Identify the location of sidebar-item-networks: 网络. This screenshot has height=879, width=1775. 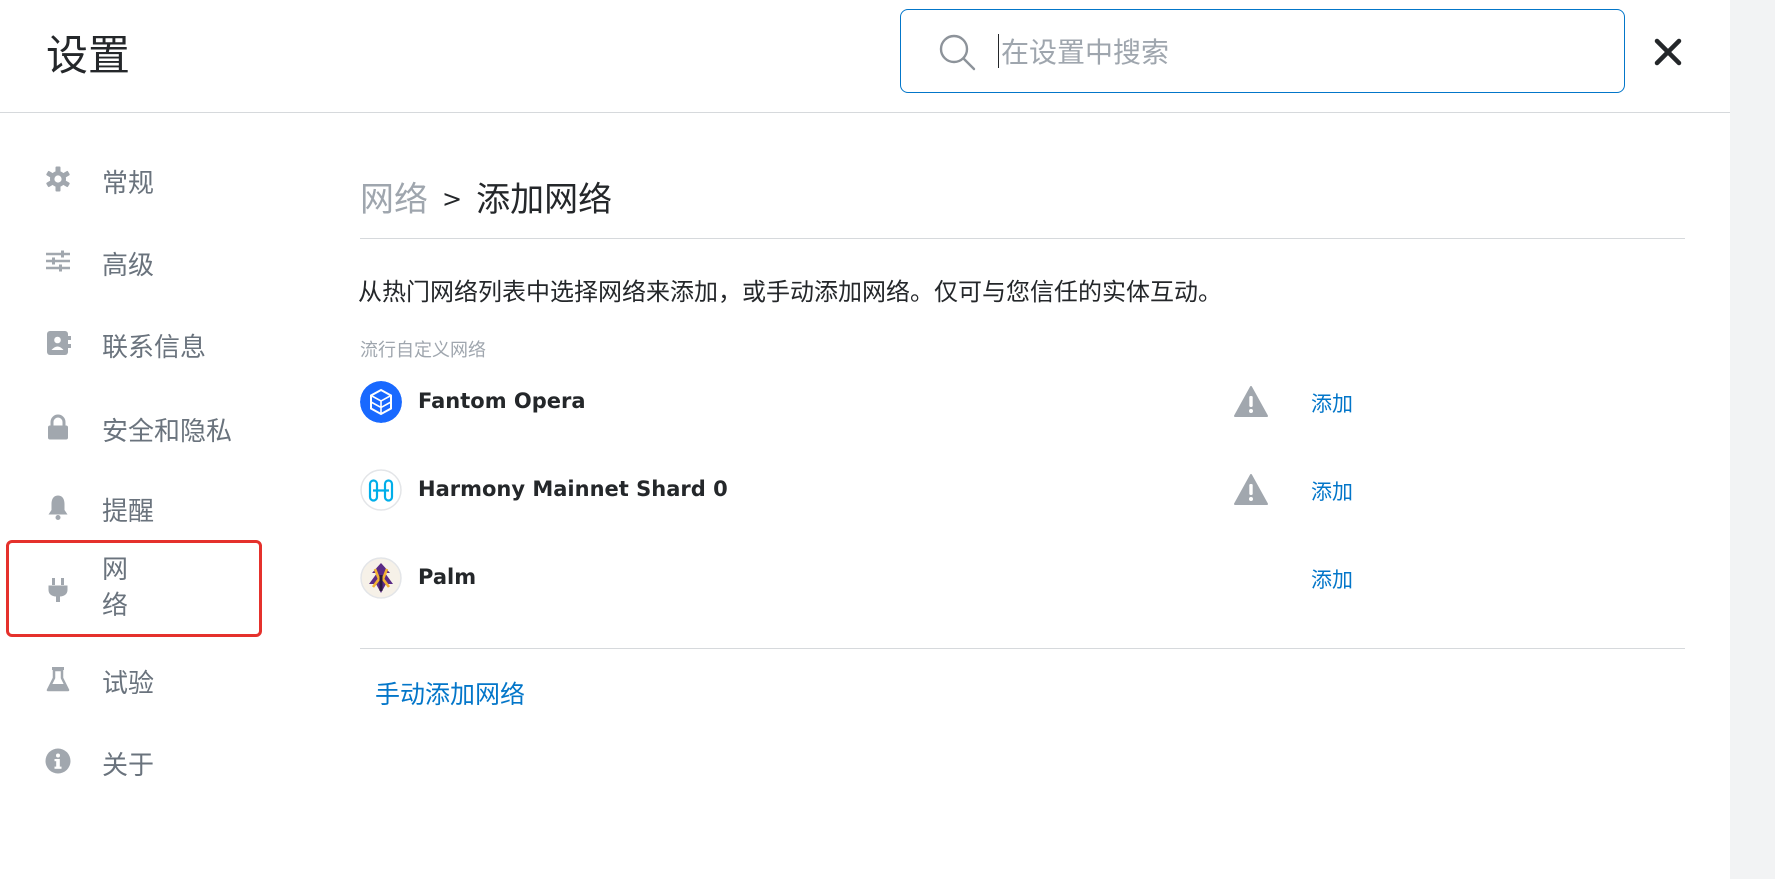
(135, 592).